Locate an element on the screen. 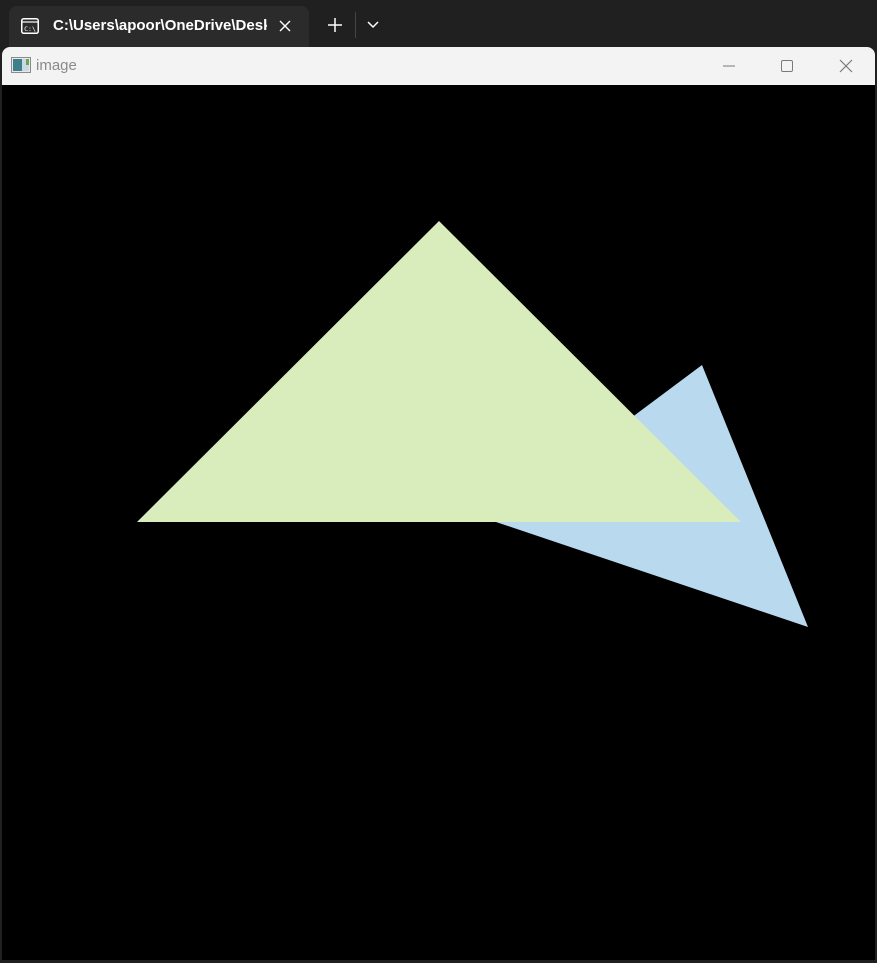 This screenshot has height=963, width=877. window-title: image is located at coordinates (56, 65).